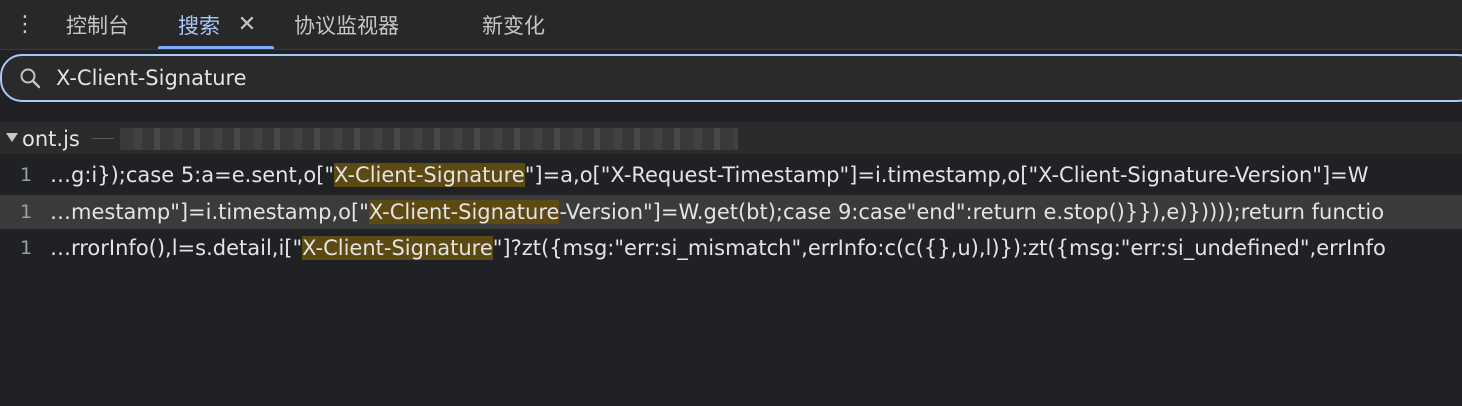  What do you see at coordinates (216, 47) in the screenshot?
I see `active-tab-indicator` at bounding box center [216, 47].